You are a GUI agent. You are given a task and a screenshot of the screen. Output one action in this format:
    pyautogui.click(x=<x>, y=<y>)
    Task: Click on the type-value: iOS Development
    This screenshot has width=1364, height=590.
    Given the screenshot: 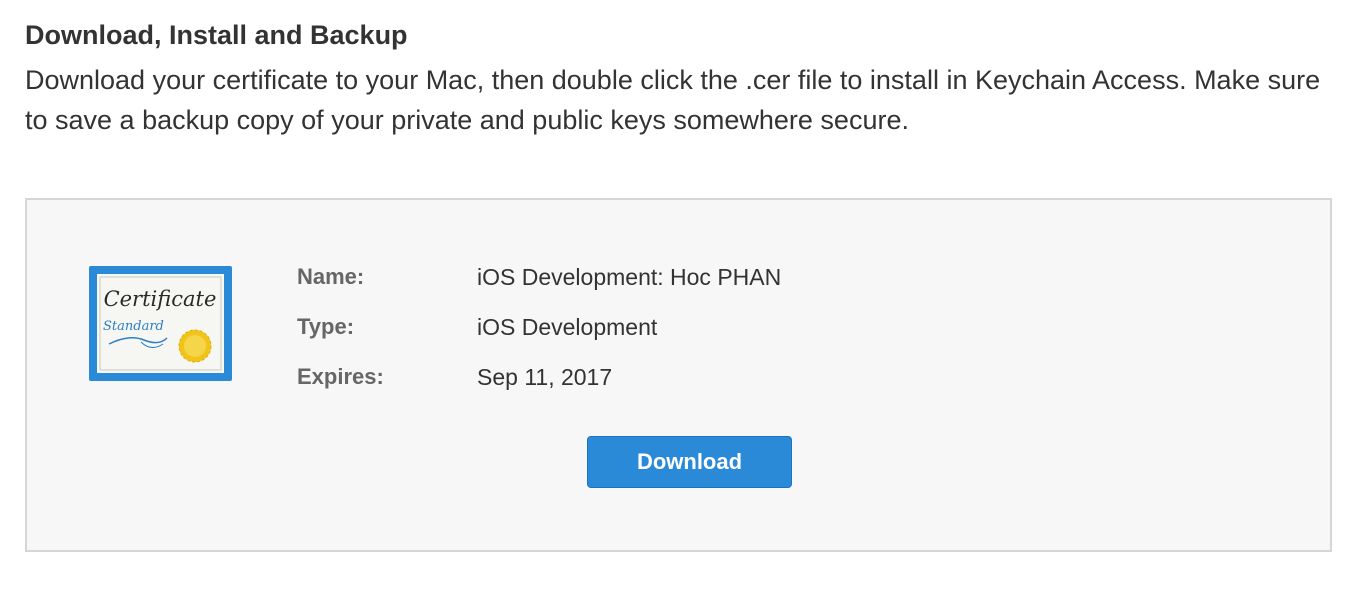 What is the action you would take?
    pyautogui.click(x=567, y=327)
    